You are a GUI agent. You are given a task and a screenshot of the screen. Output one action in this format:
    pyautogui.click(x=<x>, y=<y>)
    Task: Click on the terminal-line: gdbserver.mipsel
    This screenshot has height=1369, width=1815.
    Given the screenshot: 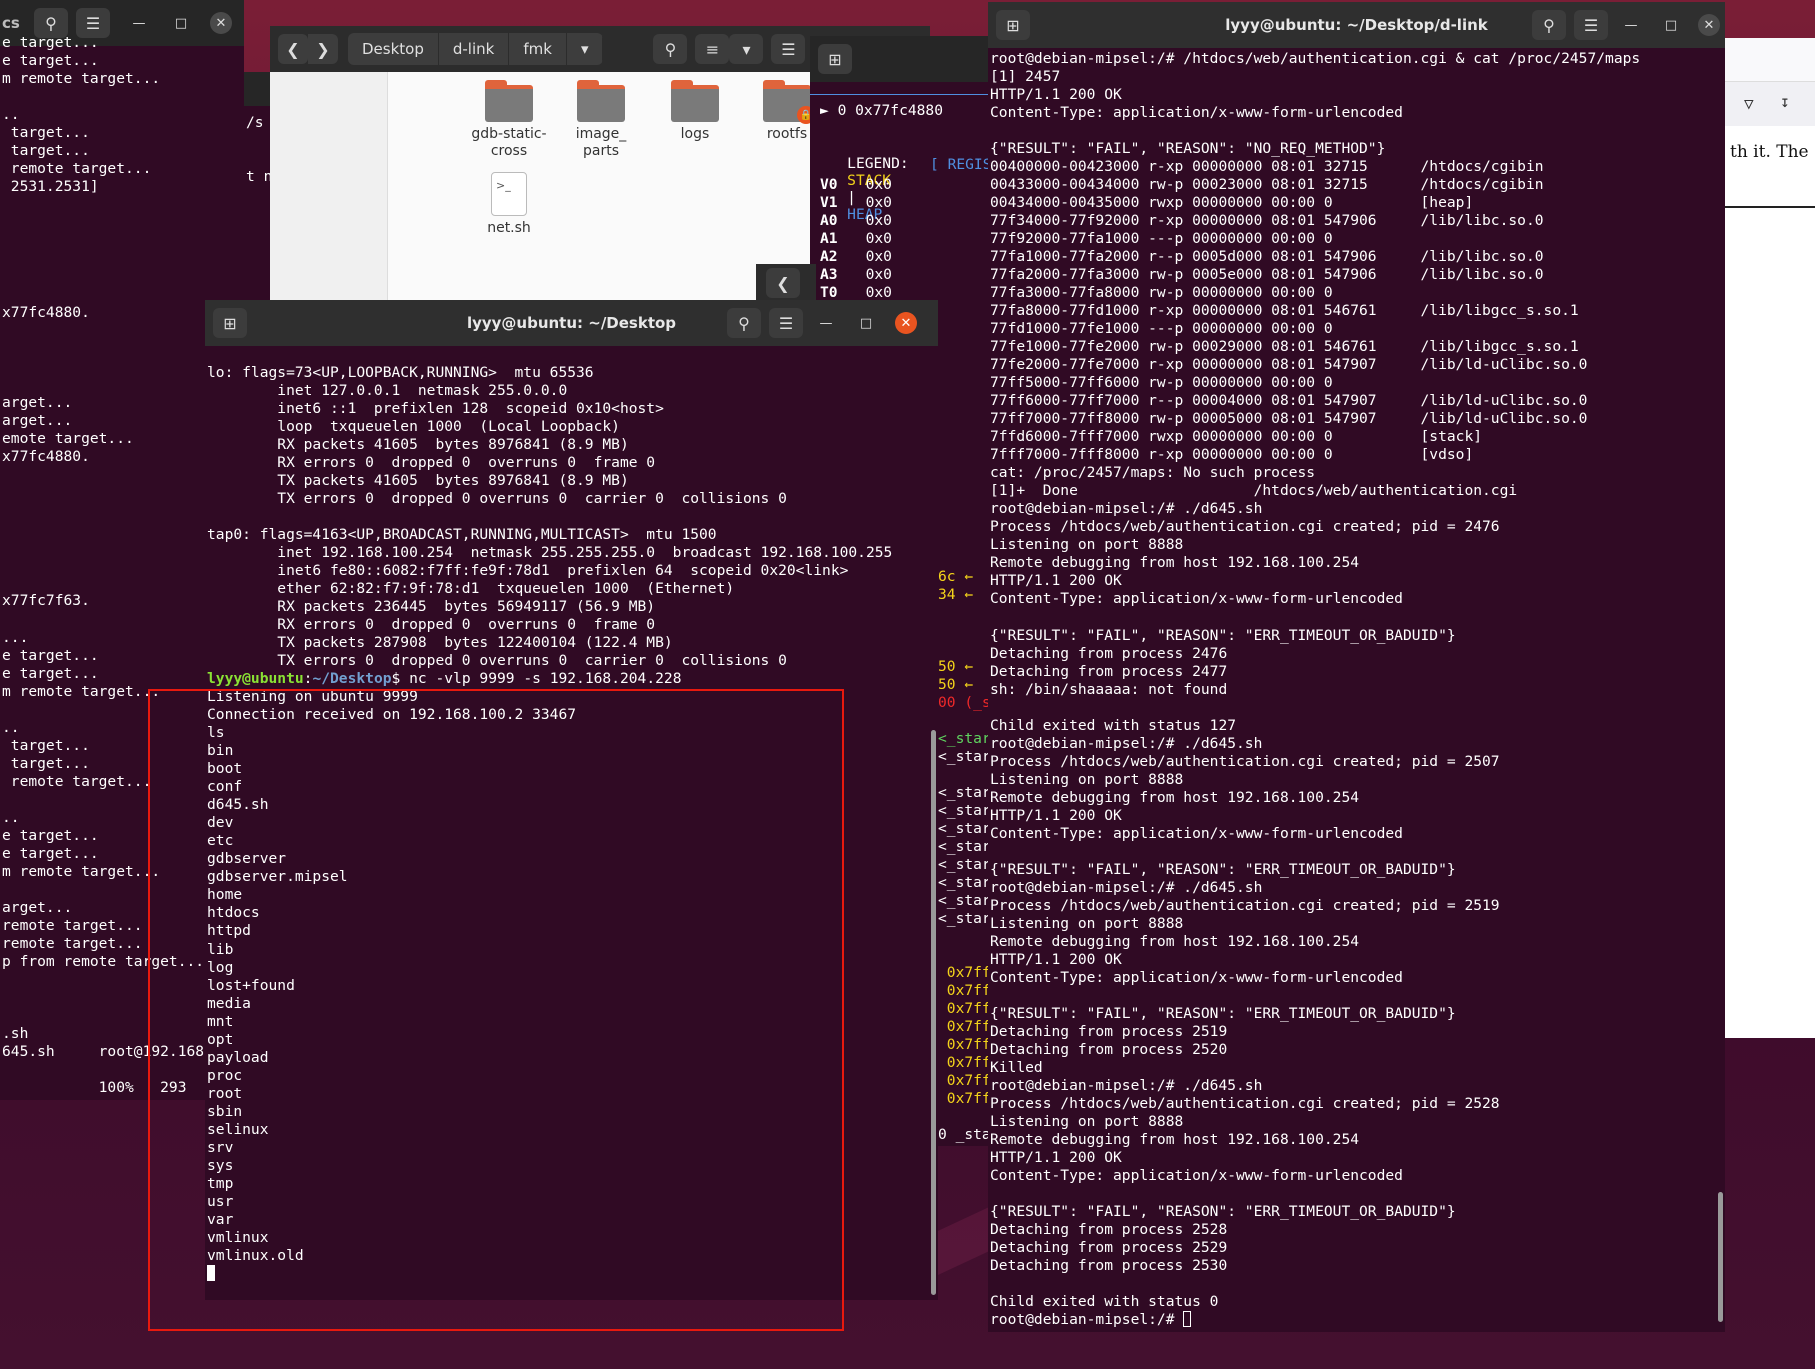 What is the action you would take?
    pyautogui.click(x=277, y=877)
    